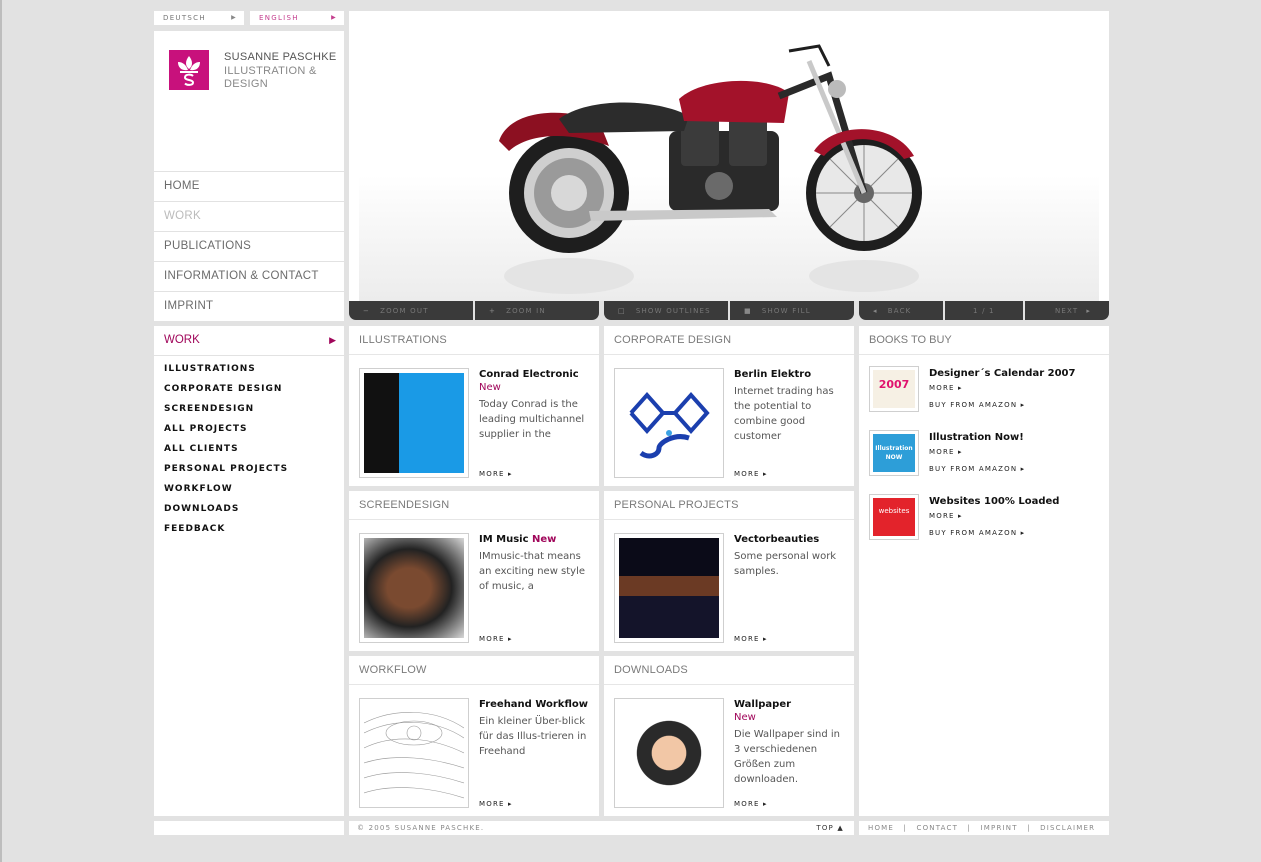 The width and height of the screenshot is (1261, 862). I want to click on subnav-head-work: WORK ▶, so click(249, 341).